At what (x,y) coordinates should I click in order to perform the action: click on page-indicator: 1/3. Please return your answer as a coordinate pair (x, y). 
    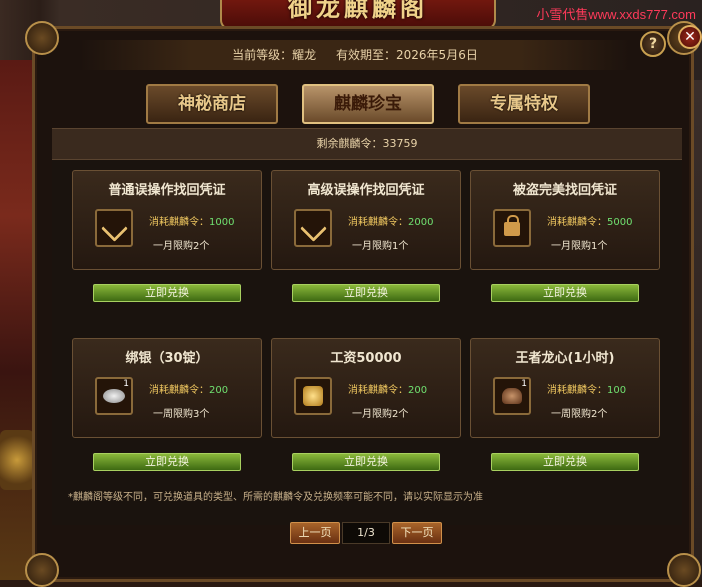
    Looking at the image, I should click on (366, 533).